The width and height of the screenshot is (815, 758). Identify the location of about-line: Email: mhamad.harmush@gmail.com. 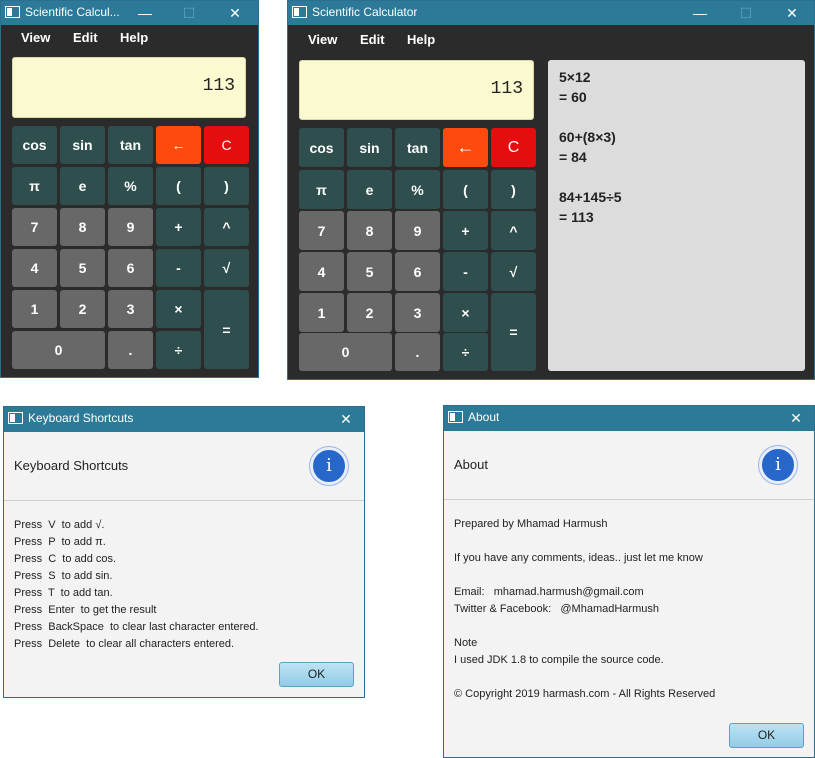
(549, 592).